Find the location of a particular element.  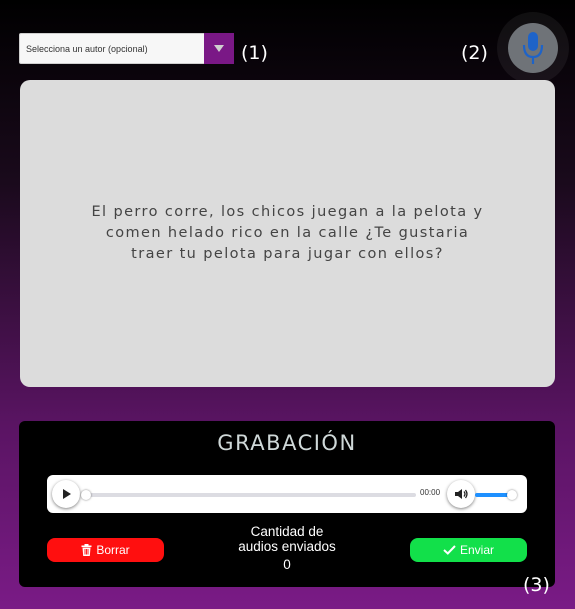

triangle-down-icon is located at coordinates (219, 48).